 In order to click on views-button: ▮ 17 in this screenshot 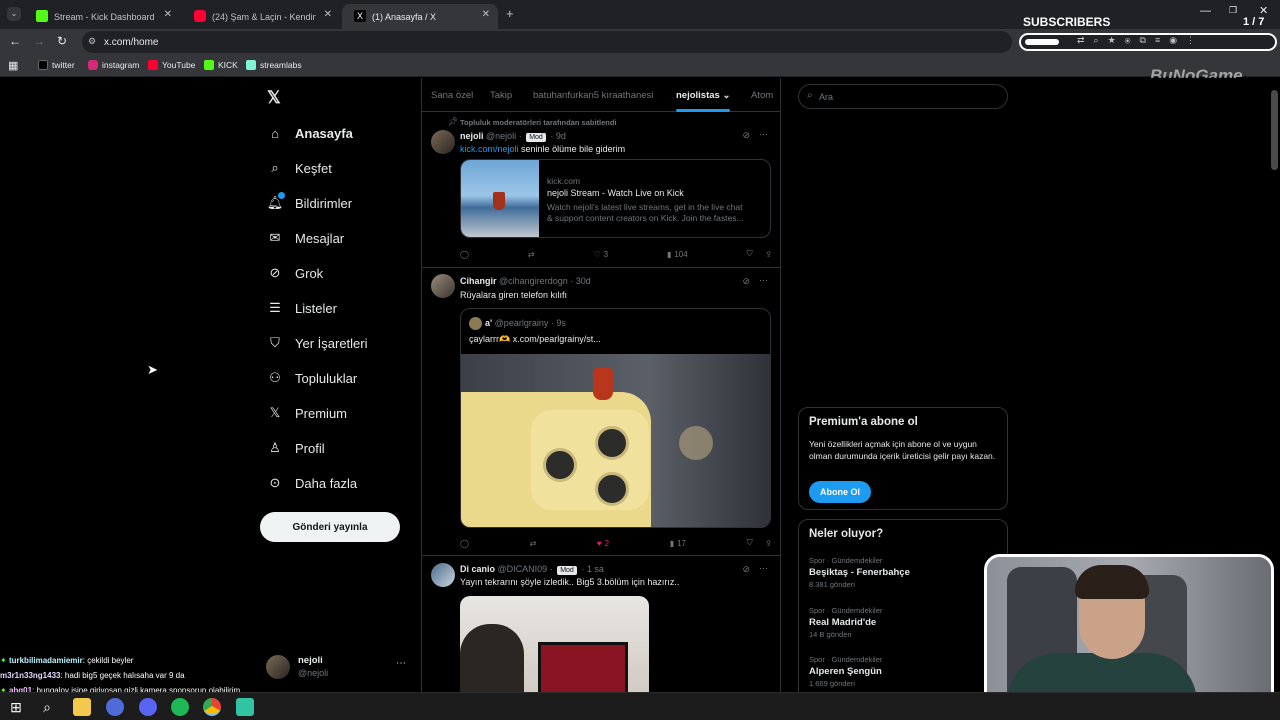, I will do `click(678, 543)`.